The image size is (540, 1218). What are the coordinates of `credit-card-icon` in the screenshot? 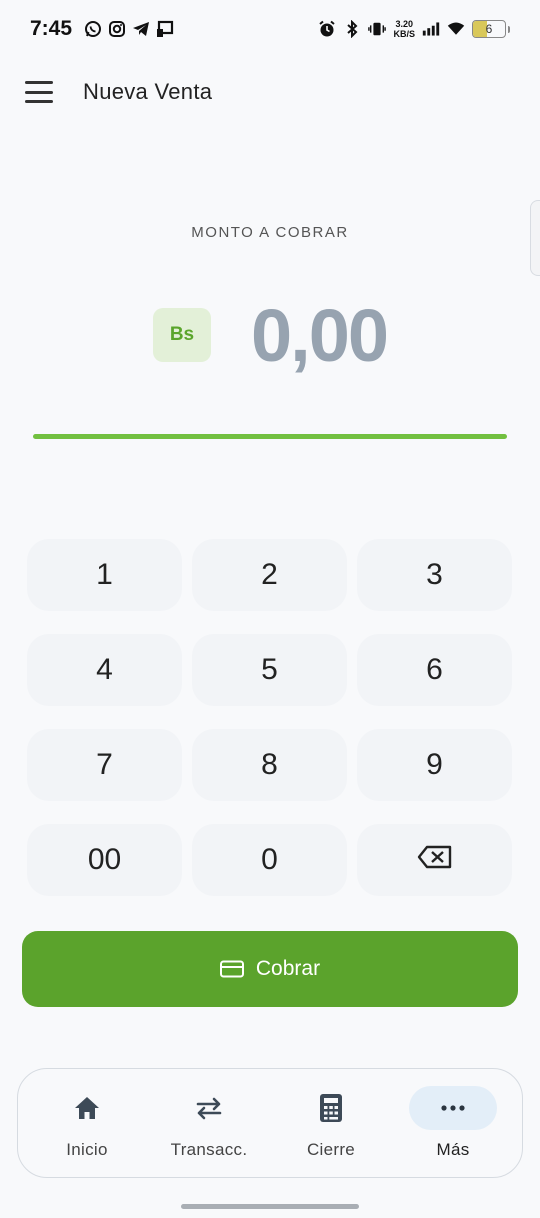 It's located at (231, 969).